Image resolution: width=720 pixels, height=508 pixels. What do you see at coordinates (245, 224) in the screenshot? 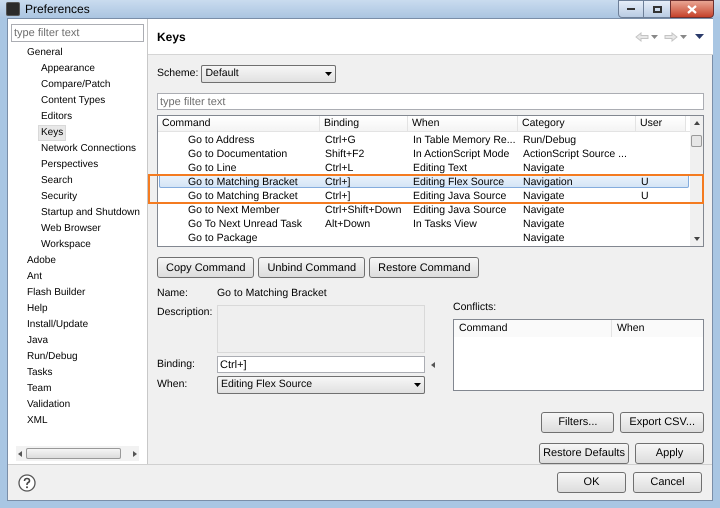
I see `table-cell: Go To Next Unread Task` at bounding box center [245, 224].